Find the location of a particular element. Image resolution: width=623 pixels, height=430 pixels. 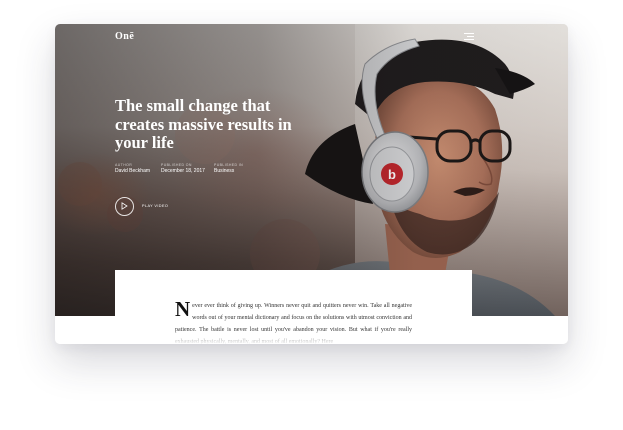

meta-published-on-value: December 18, 2017 is located at coordinates (183, 171).